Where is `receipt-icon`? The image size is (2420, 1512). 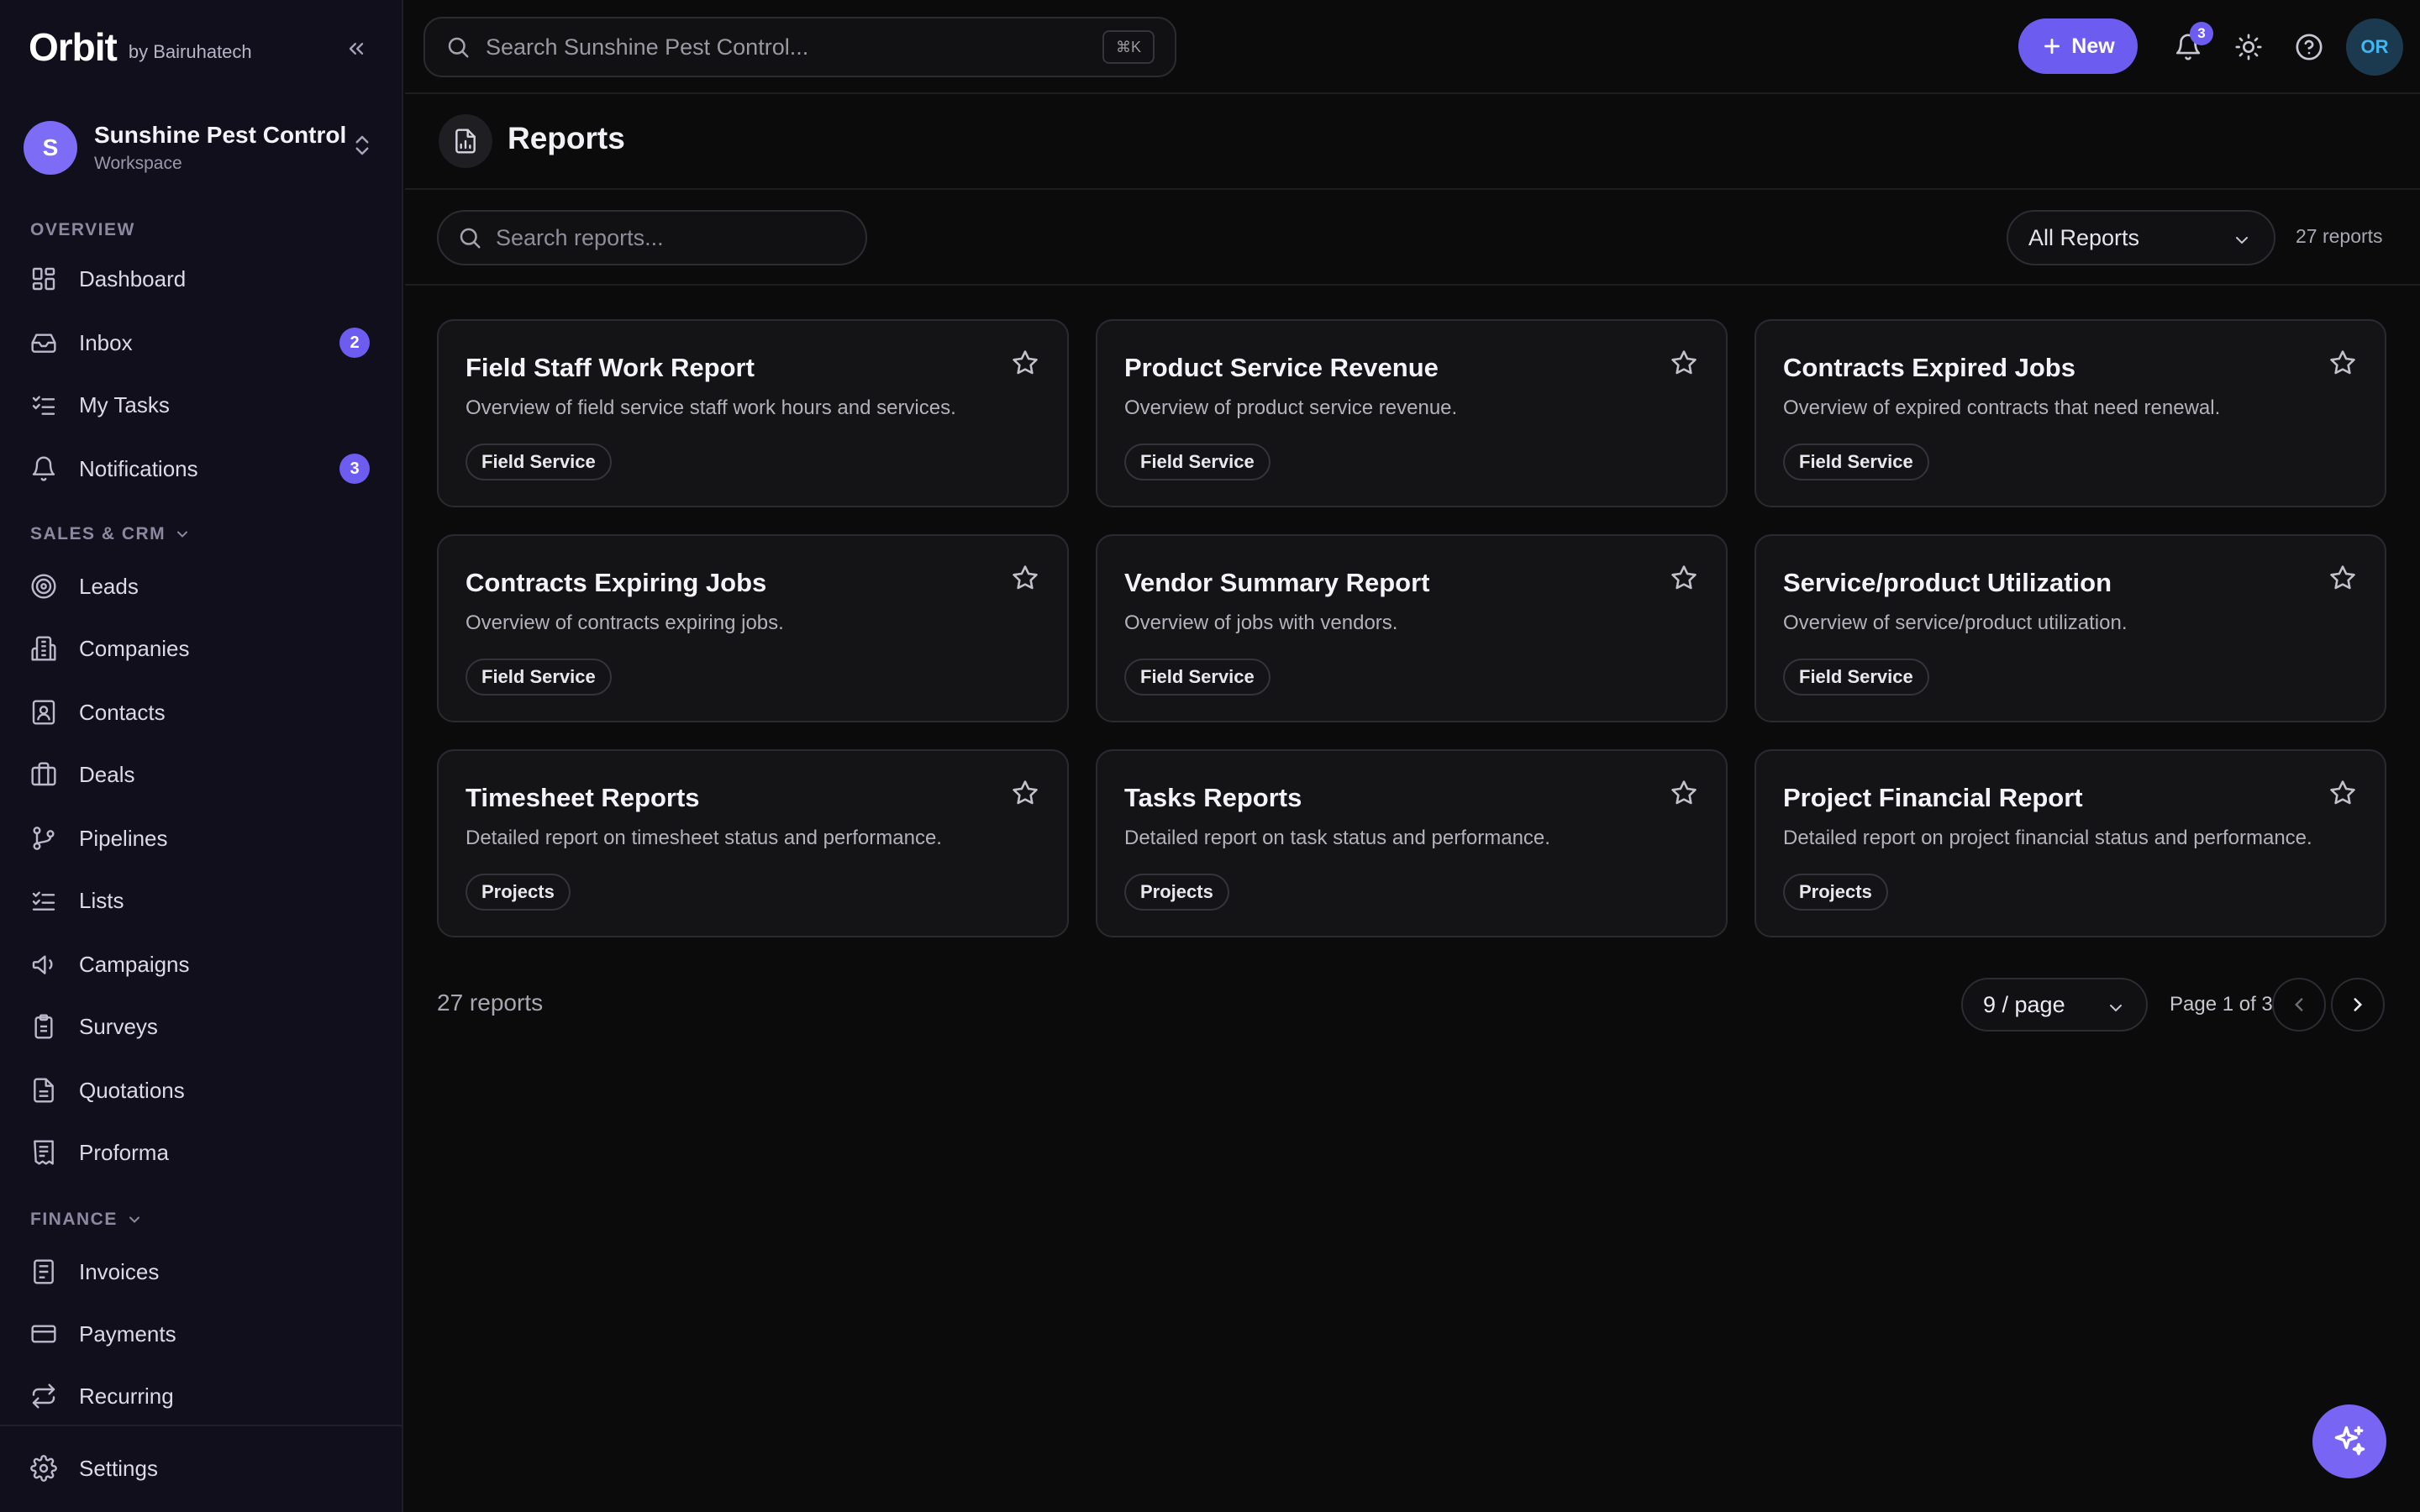
receipt-icon is located at coordinates (44, 1152).